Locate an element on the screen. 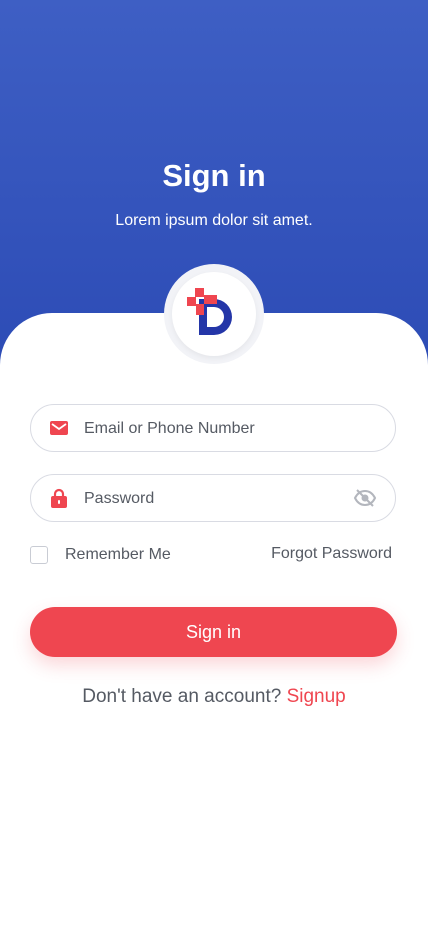  page-title: Sign in is located at coordinates (214, 175).